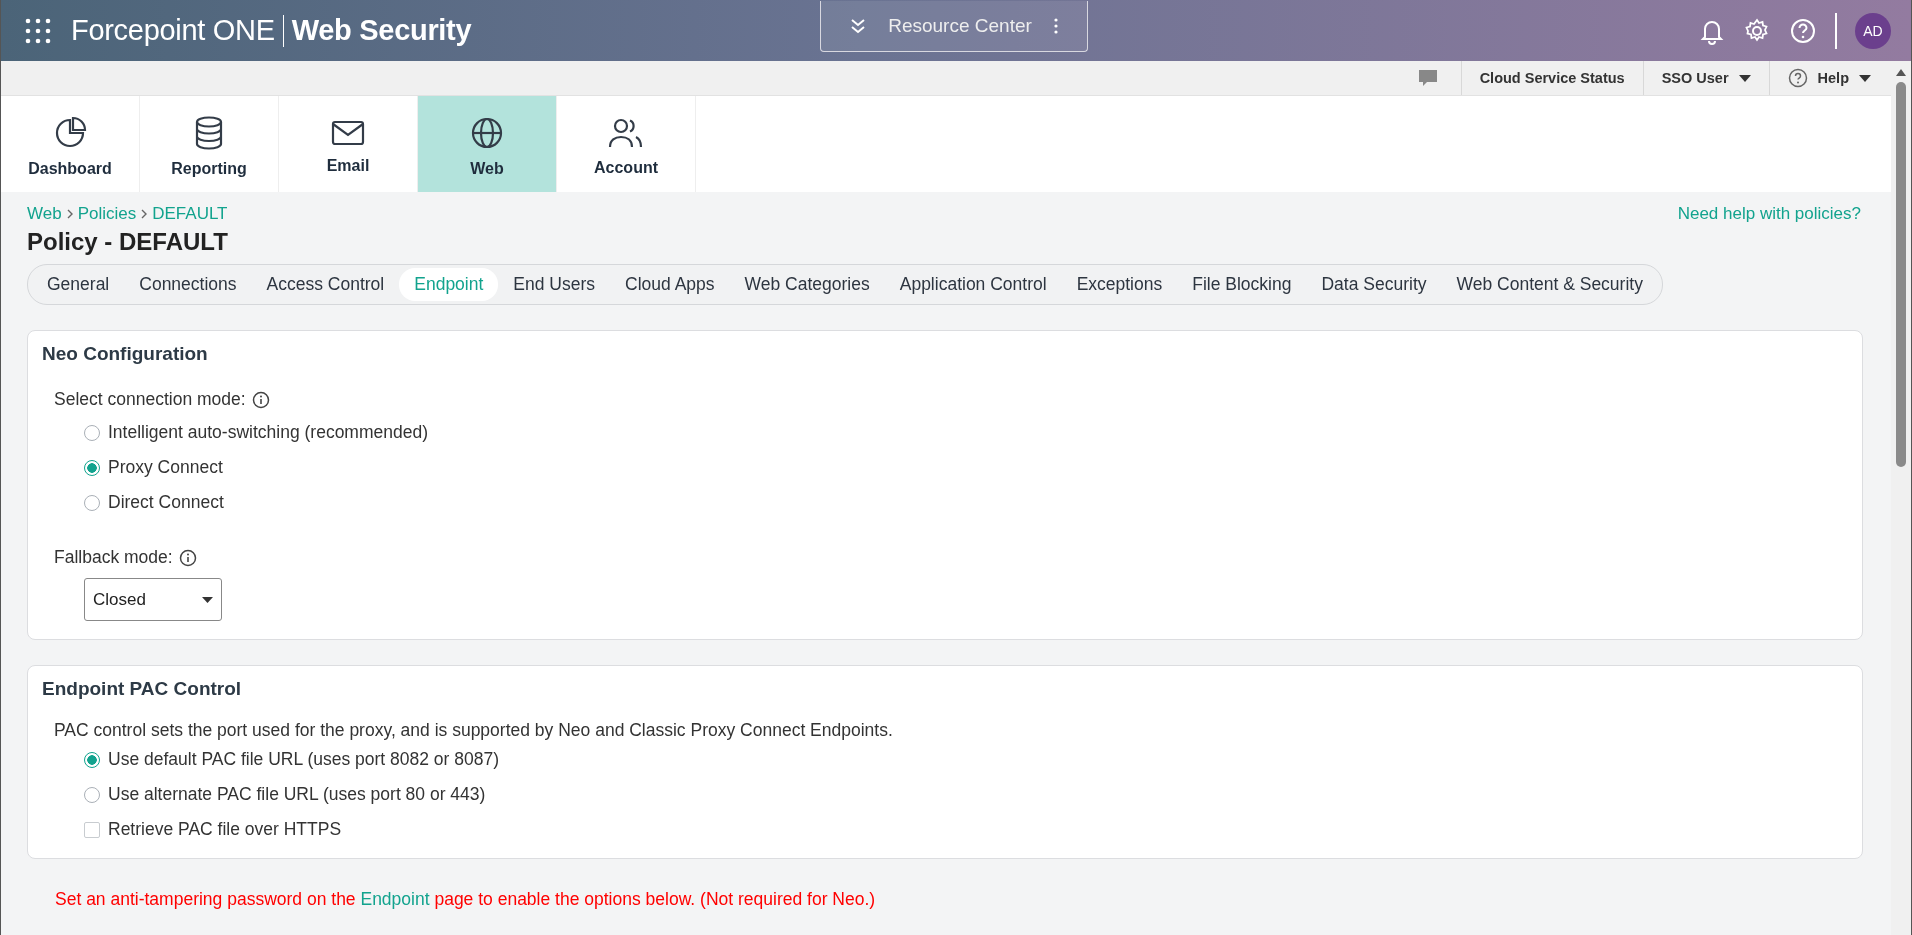  Describe the element at coordinates (128, 242) in the screenshot. I see `page-title: Policy - DEFAULT` at that location.